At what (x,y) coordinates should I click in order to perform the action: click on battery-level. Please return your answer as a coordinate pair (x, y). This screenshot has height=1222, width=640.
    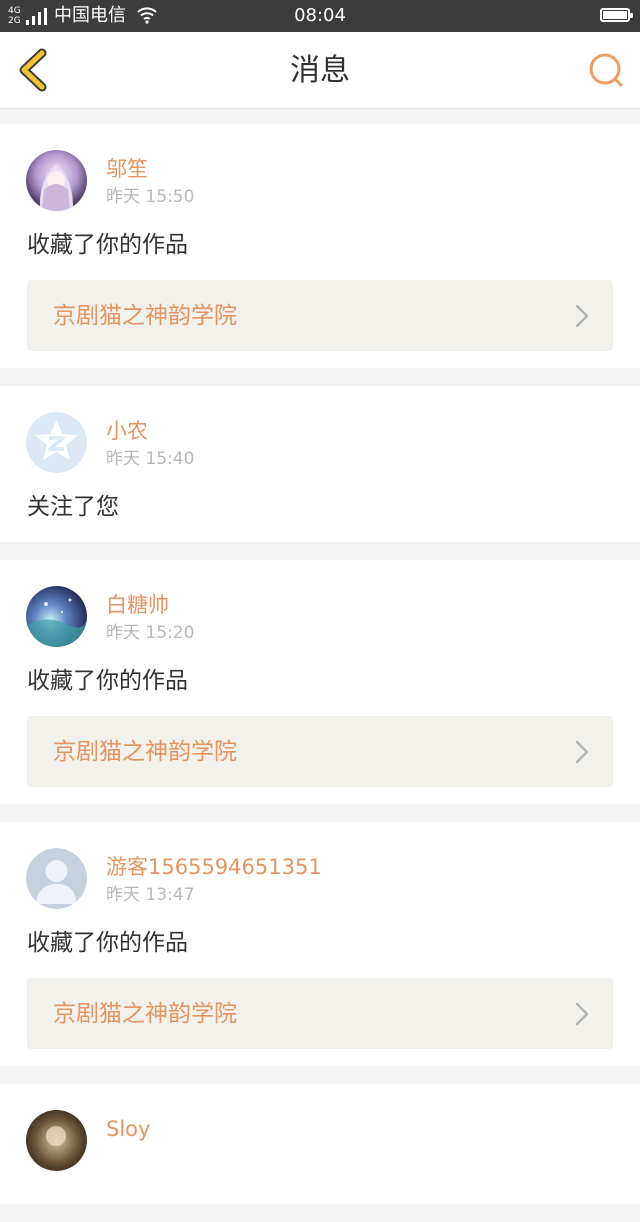
    Looking at the image, I should click on (615, 15).